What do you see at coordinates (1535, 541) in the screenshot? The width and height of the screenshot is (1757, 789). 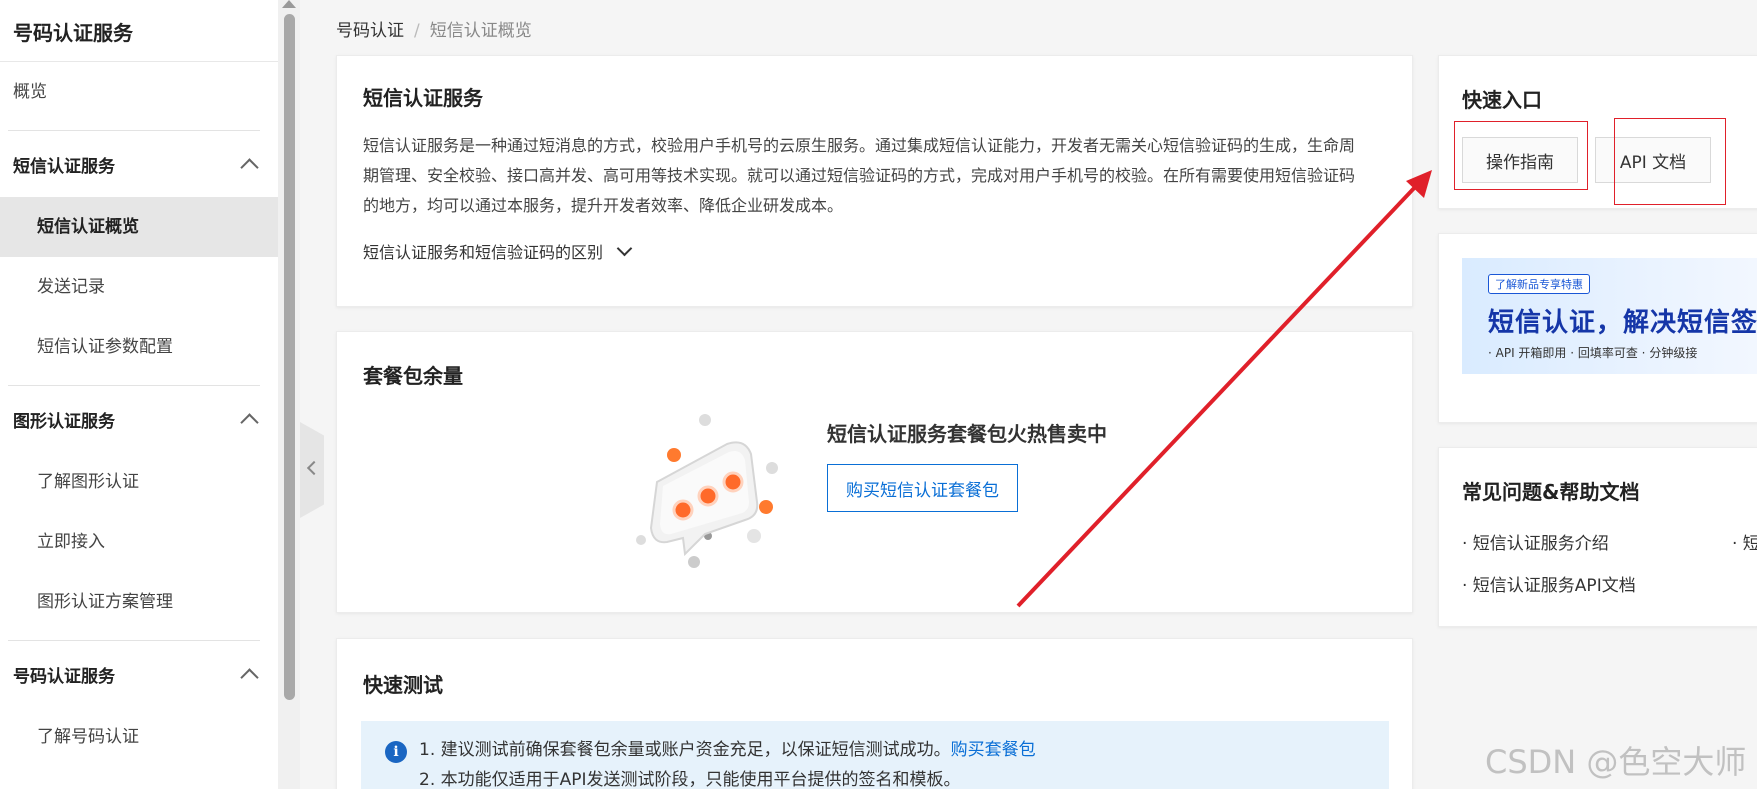 I see `faq-link-service-intro: · 短信认证服务介绍` at bounding box center [1535, 541].